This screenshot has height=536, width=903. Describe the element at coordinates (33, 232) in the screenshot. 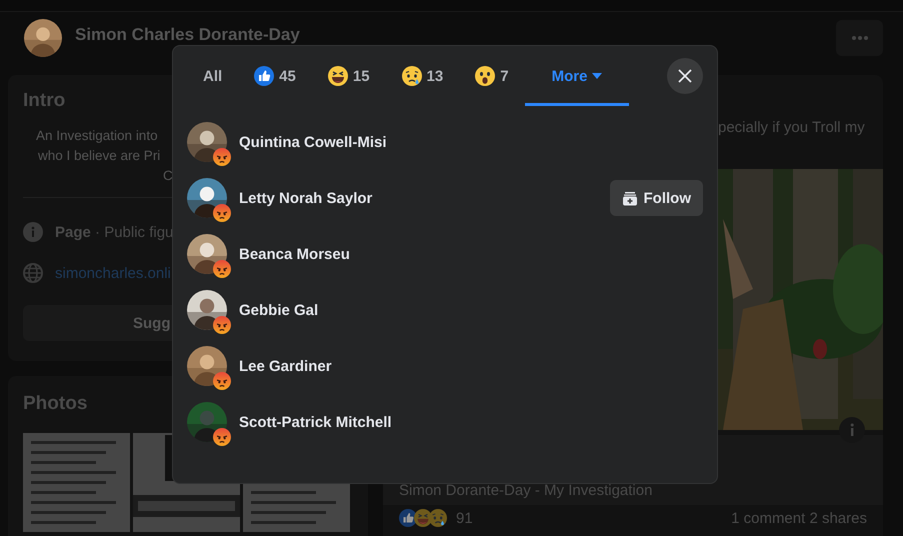

I see `info-icon` at that location.